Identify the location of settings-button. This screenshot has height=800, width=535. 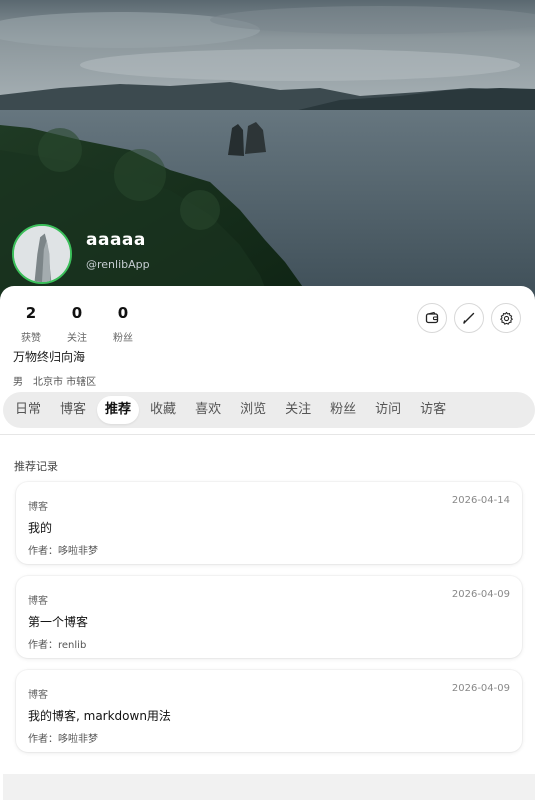
(506, 318).